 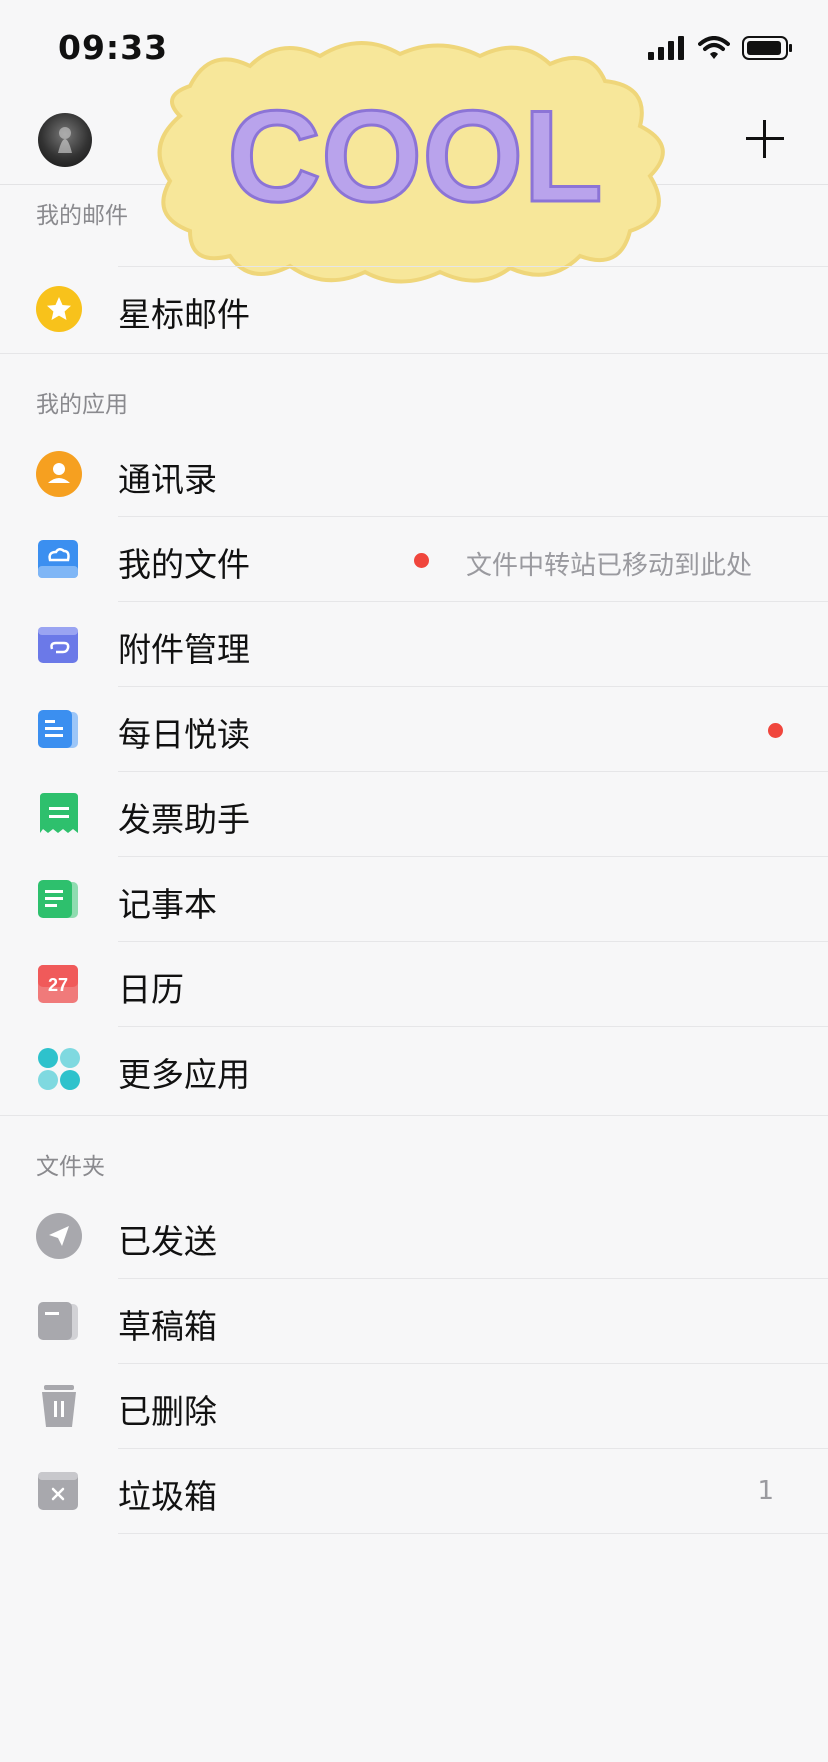 What do you see at coordinates (59, 729) in the screenshot?
I see `reading-icon` at bounding box center [59, 729].